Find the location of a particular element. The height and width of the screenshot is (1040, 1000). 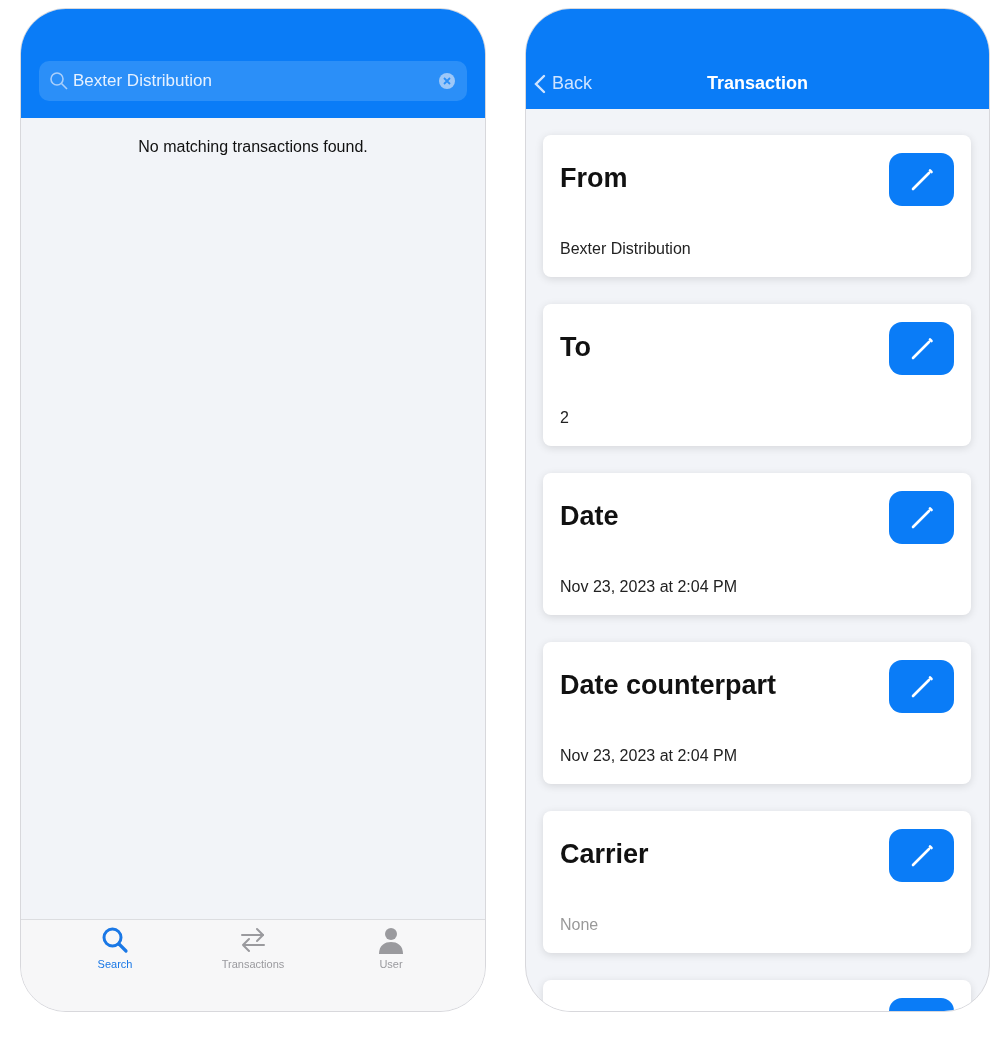

search-field: Bexter Distribution is located at coordinates (253, 81).